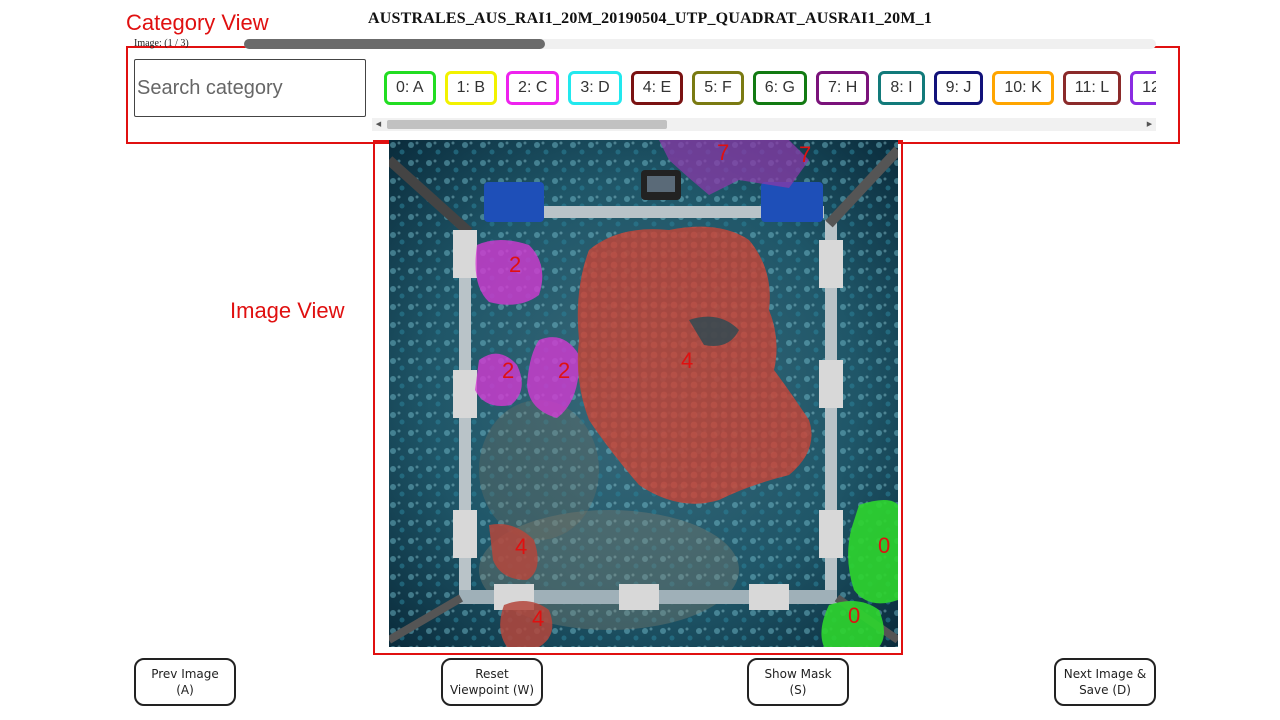  Describe the element at coordinates (250, 88) in the screenshot. I see `search-category-input` at that location.